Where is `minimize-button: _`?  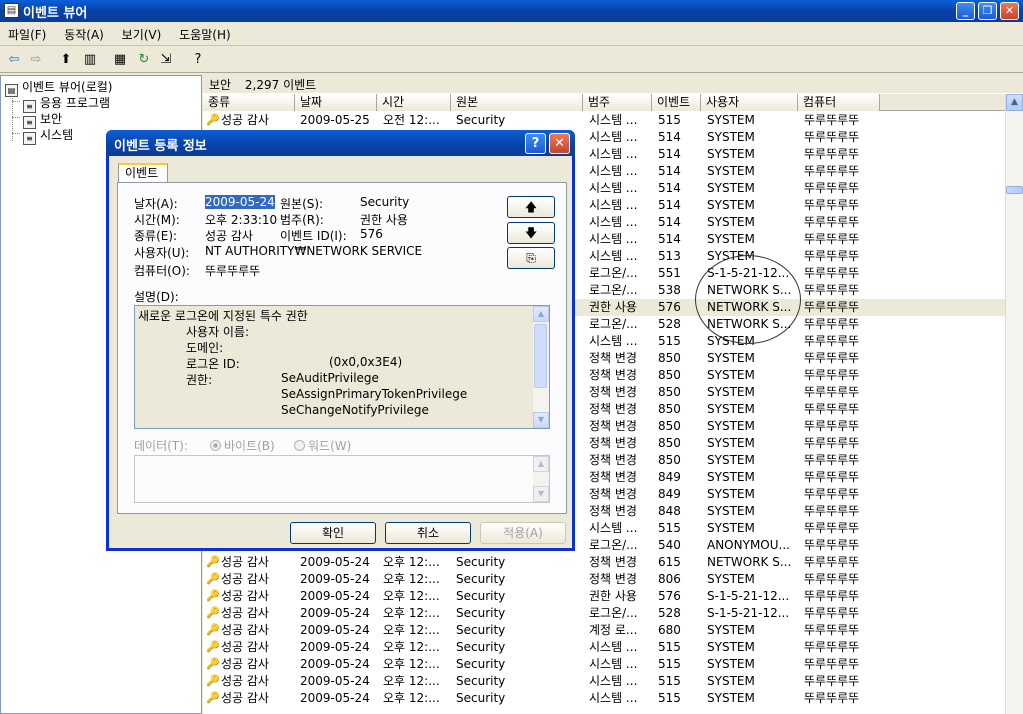 minimize-button: _ is located at coordinates (965, 11).